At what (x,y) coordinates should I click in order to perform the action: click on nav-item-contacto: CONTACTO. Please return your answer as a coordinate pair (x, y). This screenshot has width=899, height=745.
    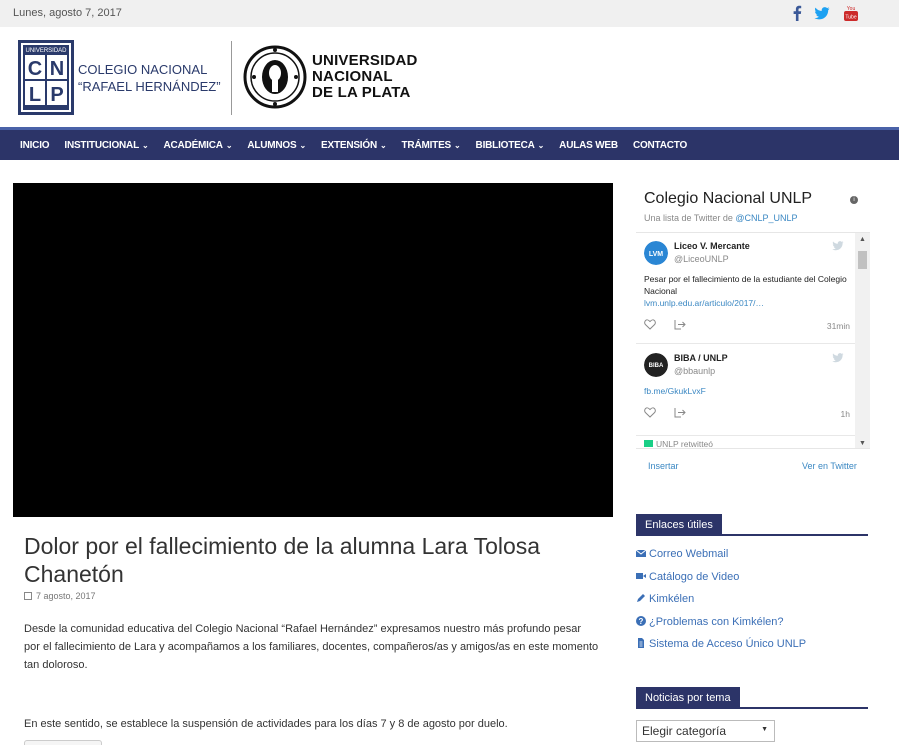
    Looking at the image, I should click on (660, 145).